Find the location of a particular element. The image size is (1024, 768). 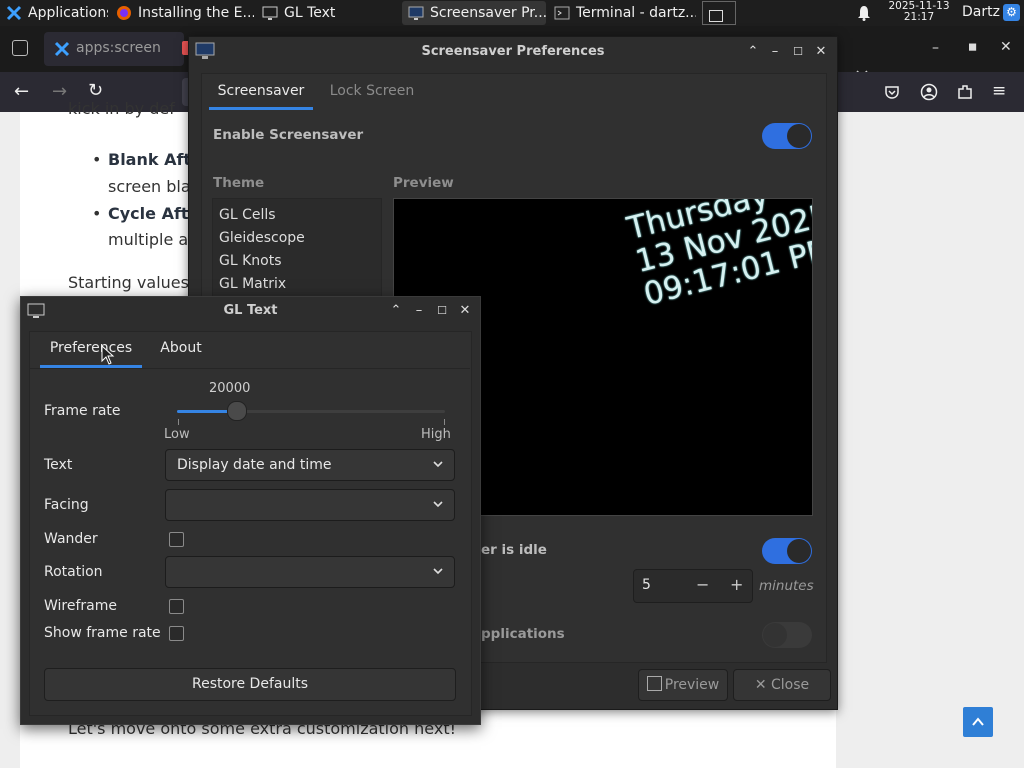

applications-switch is located at coordinates (787, 635).